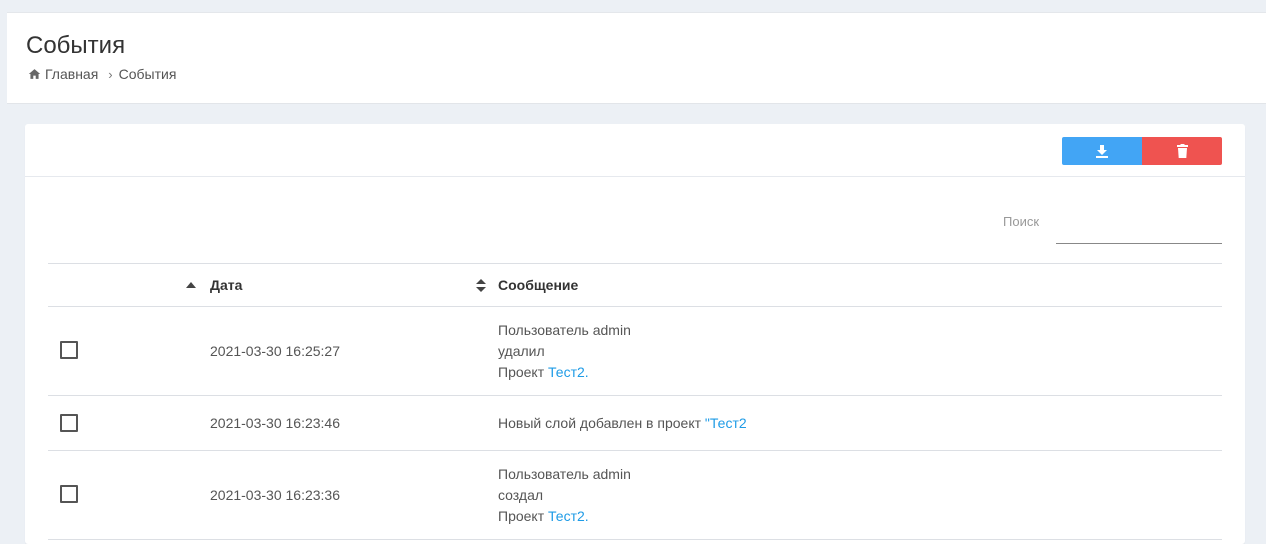  What do you see at coordinates (481, 285) in the screenshot?
I see `sort-both-icon` at bounding box center [481, 285].